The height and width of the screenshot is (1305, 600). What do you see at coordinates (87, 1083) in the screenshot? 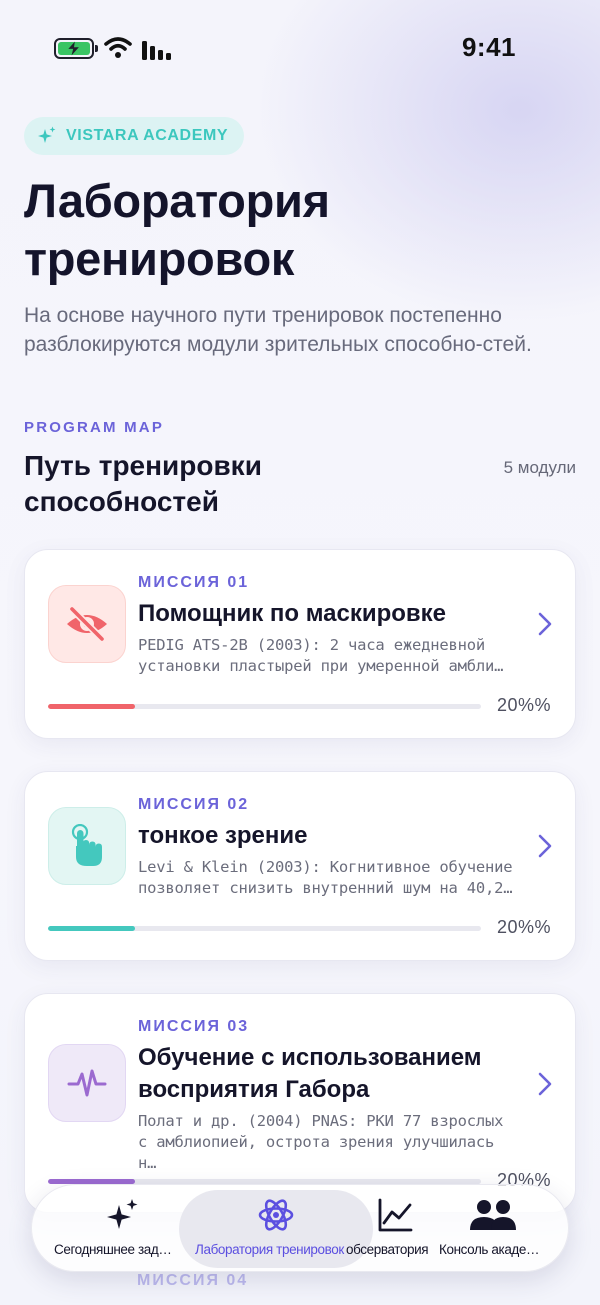
I see `waveform-icon` at bounding box center [87, 1083].